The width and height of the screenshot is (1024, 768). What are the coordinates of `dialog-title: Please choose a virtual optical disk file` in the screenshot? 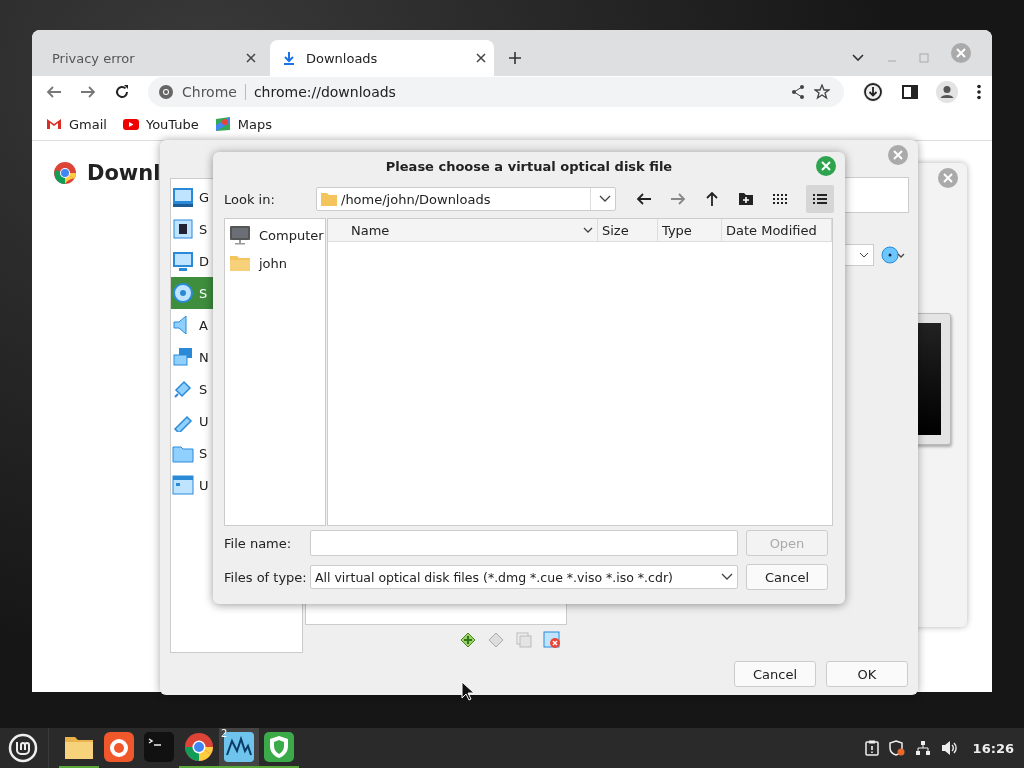 It's located at (529, 166).